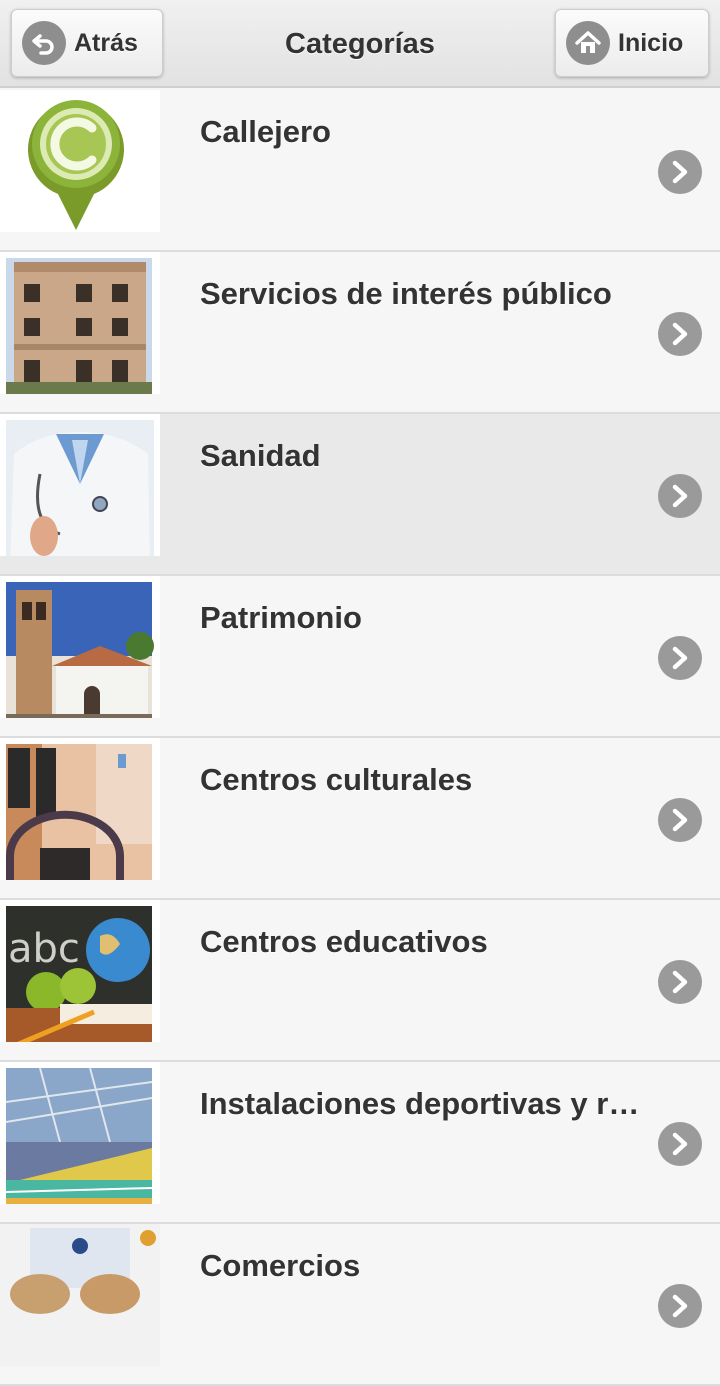 The height and width of the screenshot is (1386, 720). Describe the element at coordinates (651, 42) in the screenshot. I see `home-button-label: Inicio` at that location.